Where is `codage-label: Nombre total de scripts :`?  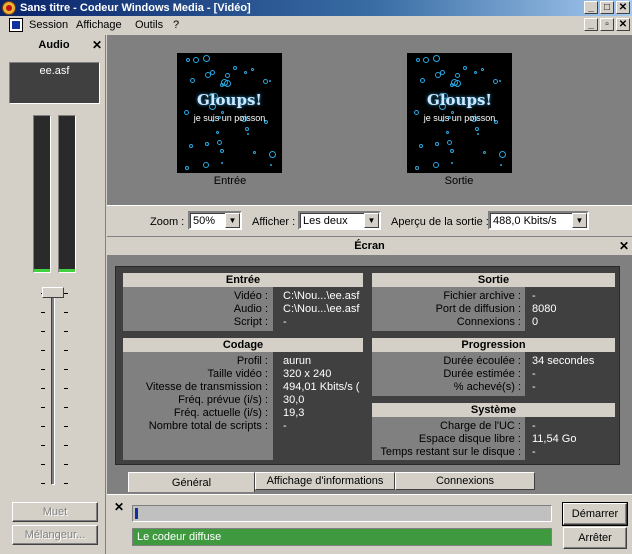 codage-label: Nombre total de scripts : is located at coordinates (208, 426).